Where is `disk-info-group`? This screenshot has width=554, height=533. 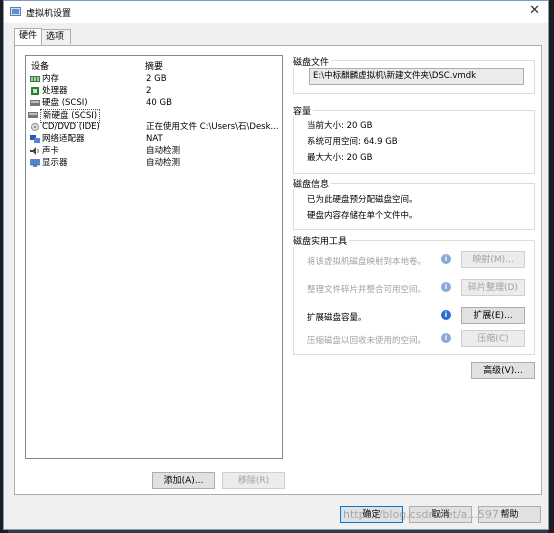
disk-info-group is located at coordinates (414, 206).